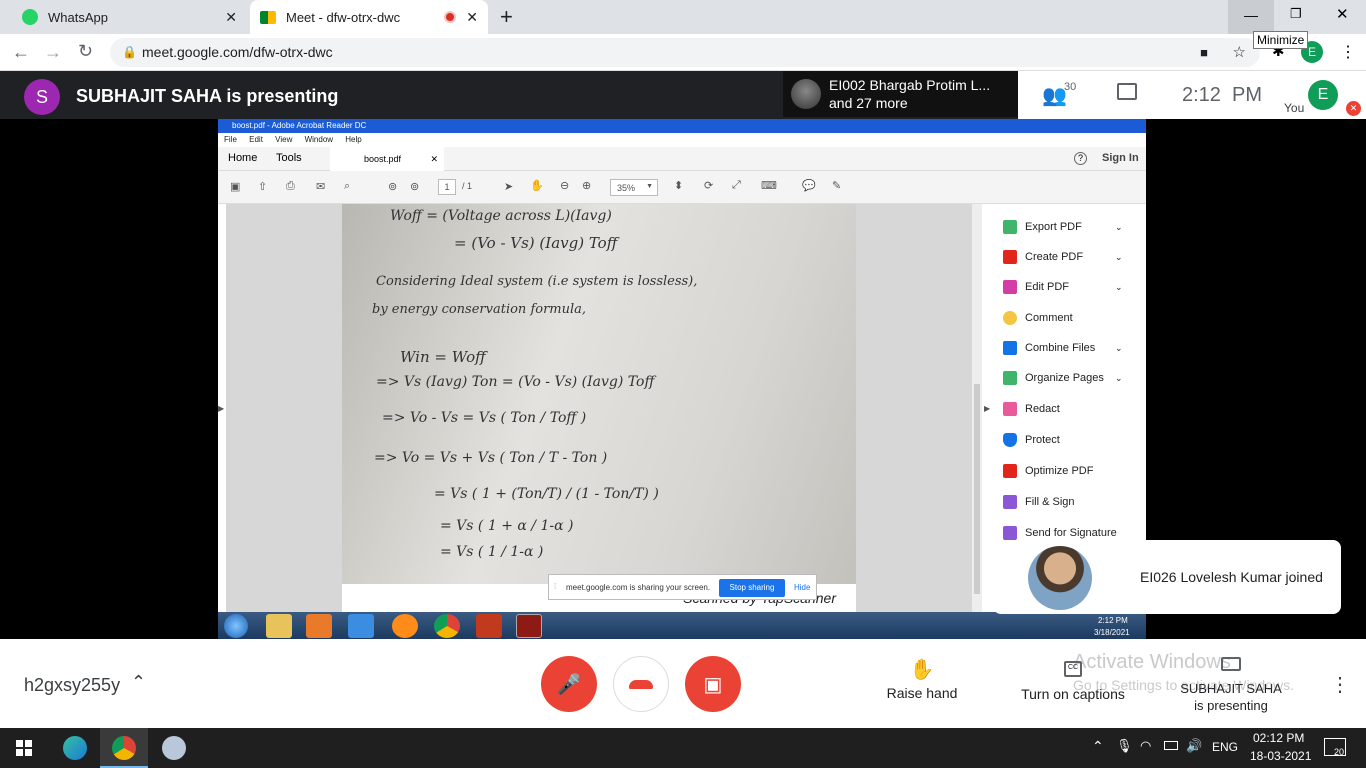  Describe the element at coordinates (1127, 91) in the screenshot. I see `chat-icon` at that location.